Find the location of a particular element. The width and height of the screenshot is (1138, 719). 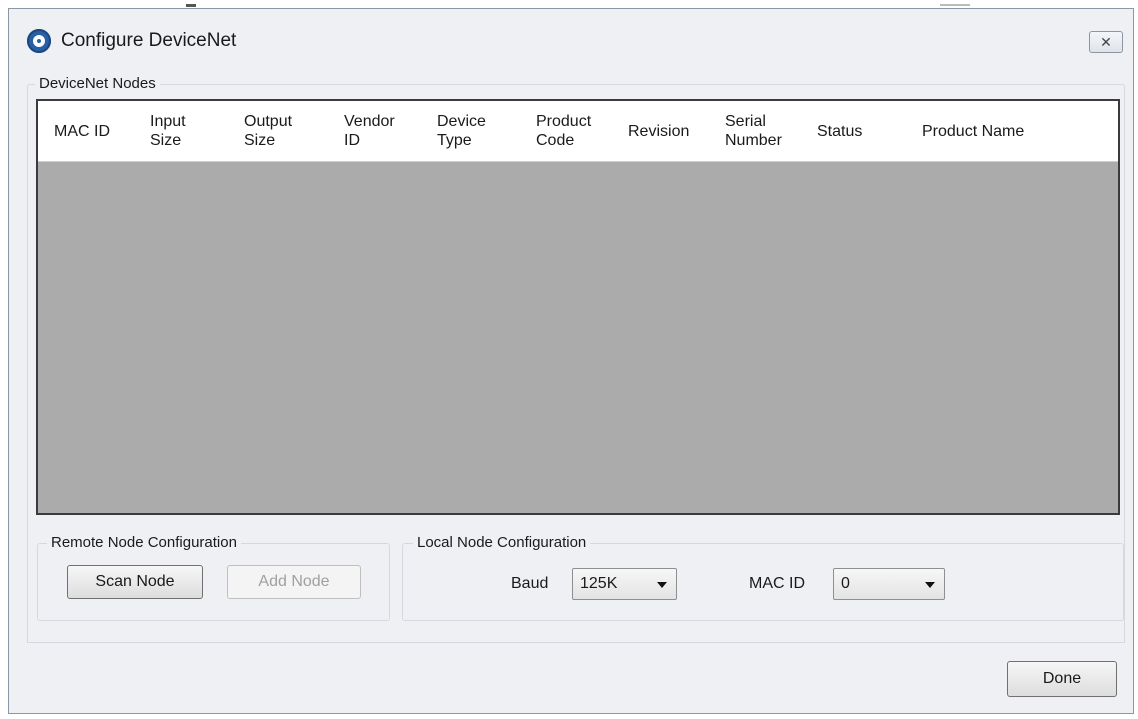

column-header: Product Code is located at coordinates (574, 131).